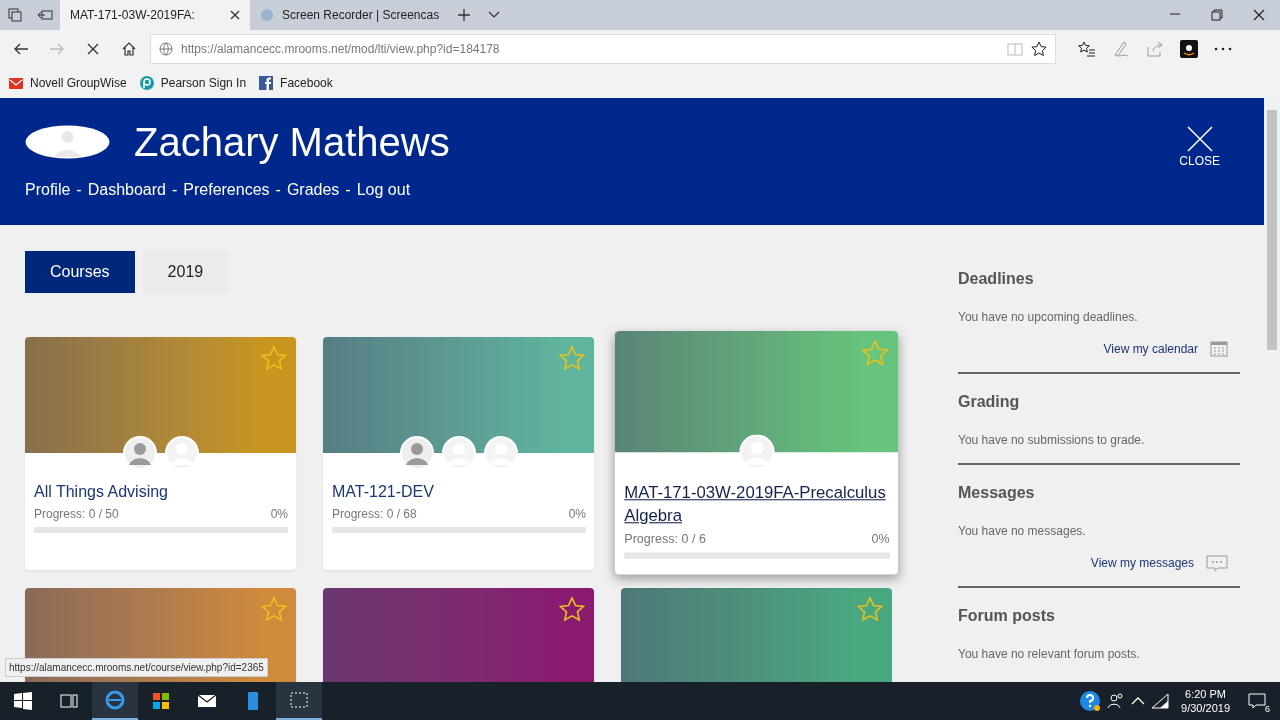 This screenshot has height=720, width=1280. I want to click on section-message: You have no upcoming deadlines., so click(1048, 317).